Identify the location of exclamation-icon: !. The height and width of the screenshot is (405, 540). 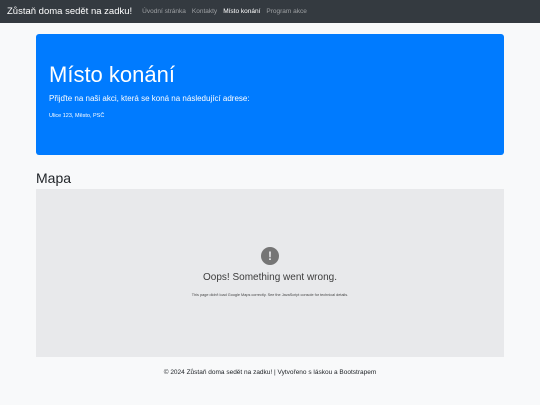
(270, 256).